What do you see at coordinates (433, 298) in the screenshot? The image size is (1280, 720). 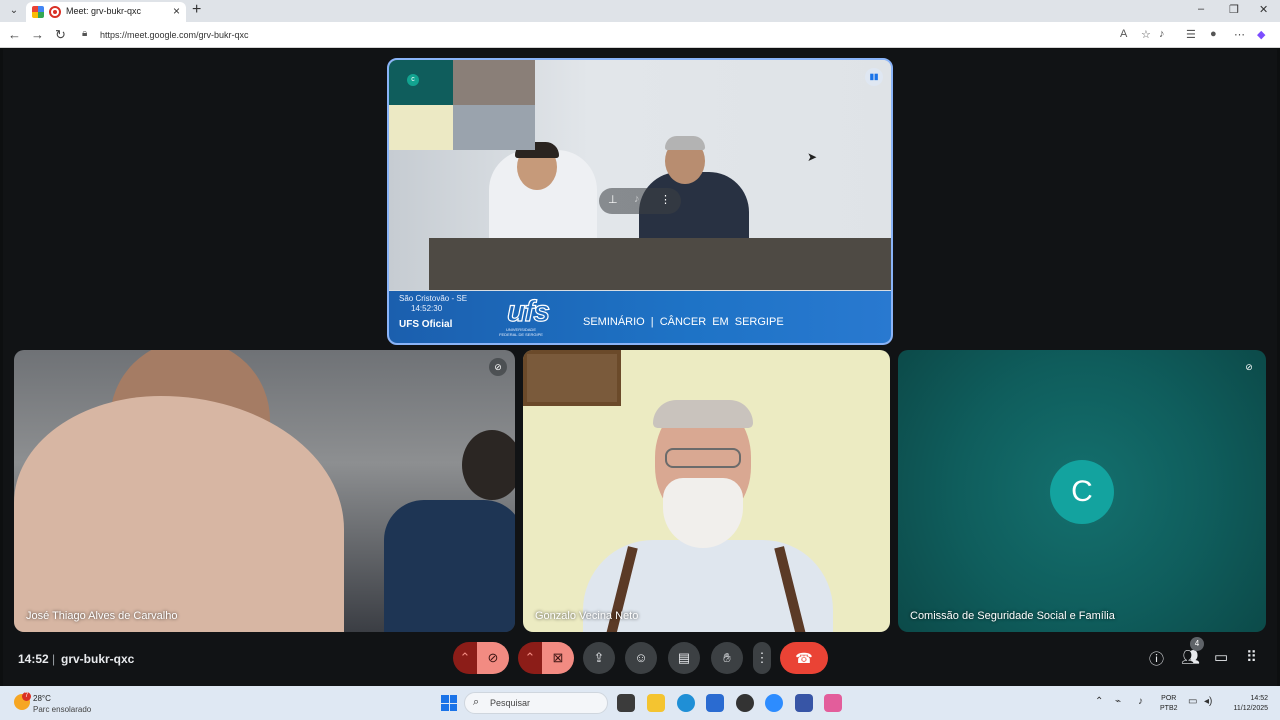 I see `overlay-city: São Cristovão - SE` at bounding box center [433, 298].